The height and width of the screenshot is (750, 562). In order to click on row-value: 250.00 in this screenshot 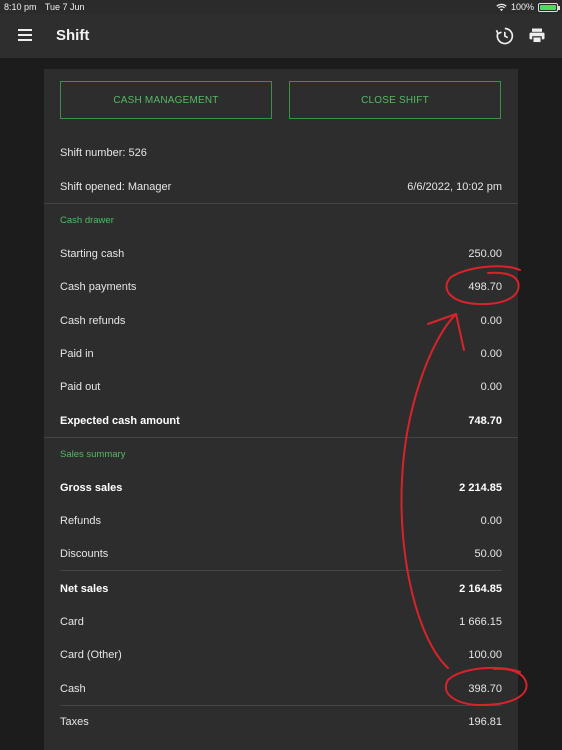, I will do `click(485, 254)`.